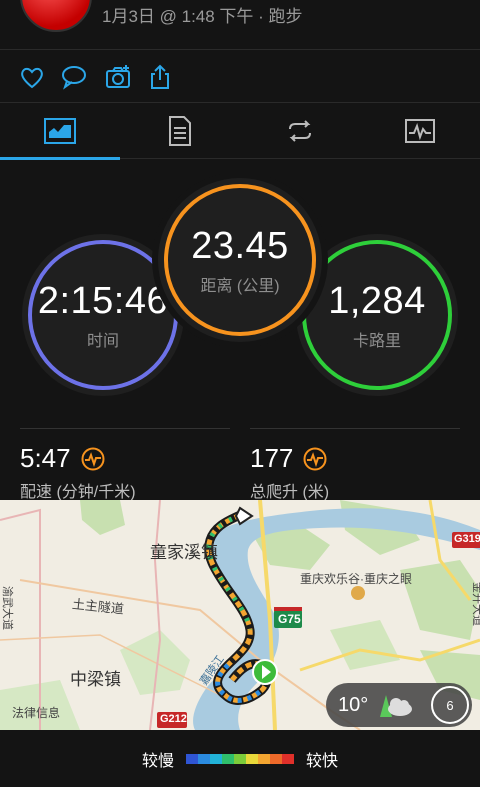  I want to click on legend-slow: 较慢, so click(157, 761).